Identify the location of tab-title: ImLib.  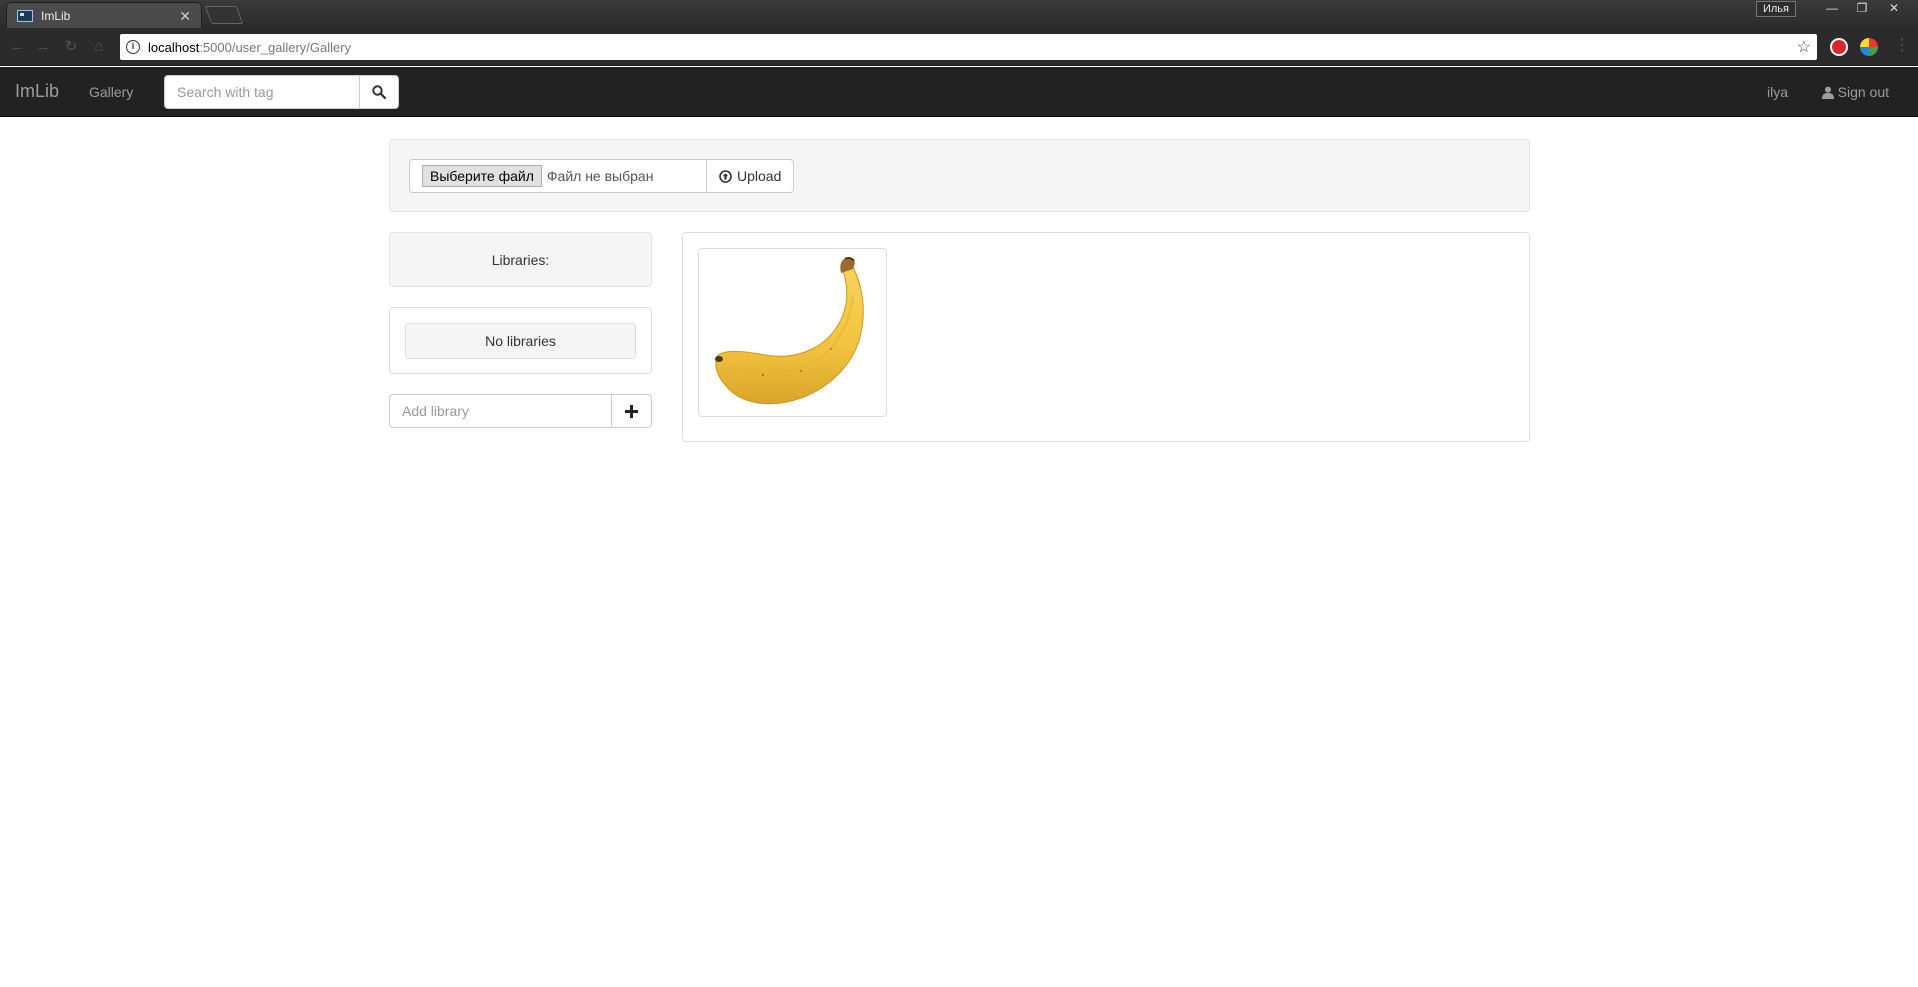
(56, 15).